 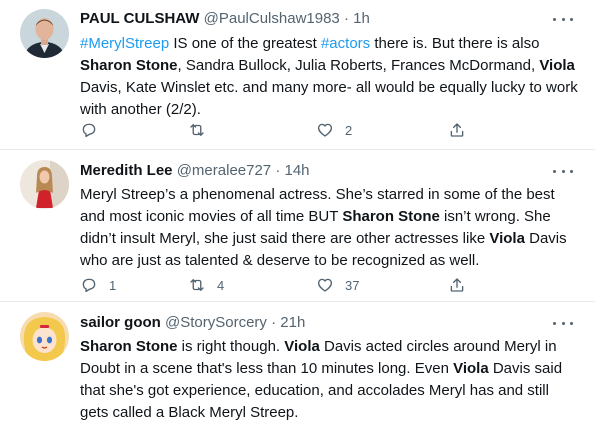 What do you see at coordinates (216, 322) in the screenshot?
I see `handle: @StorySorcery` at bounding box center [216, 322].